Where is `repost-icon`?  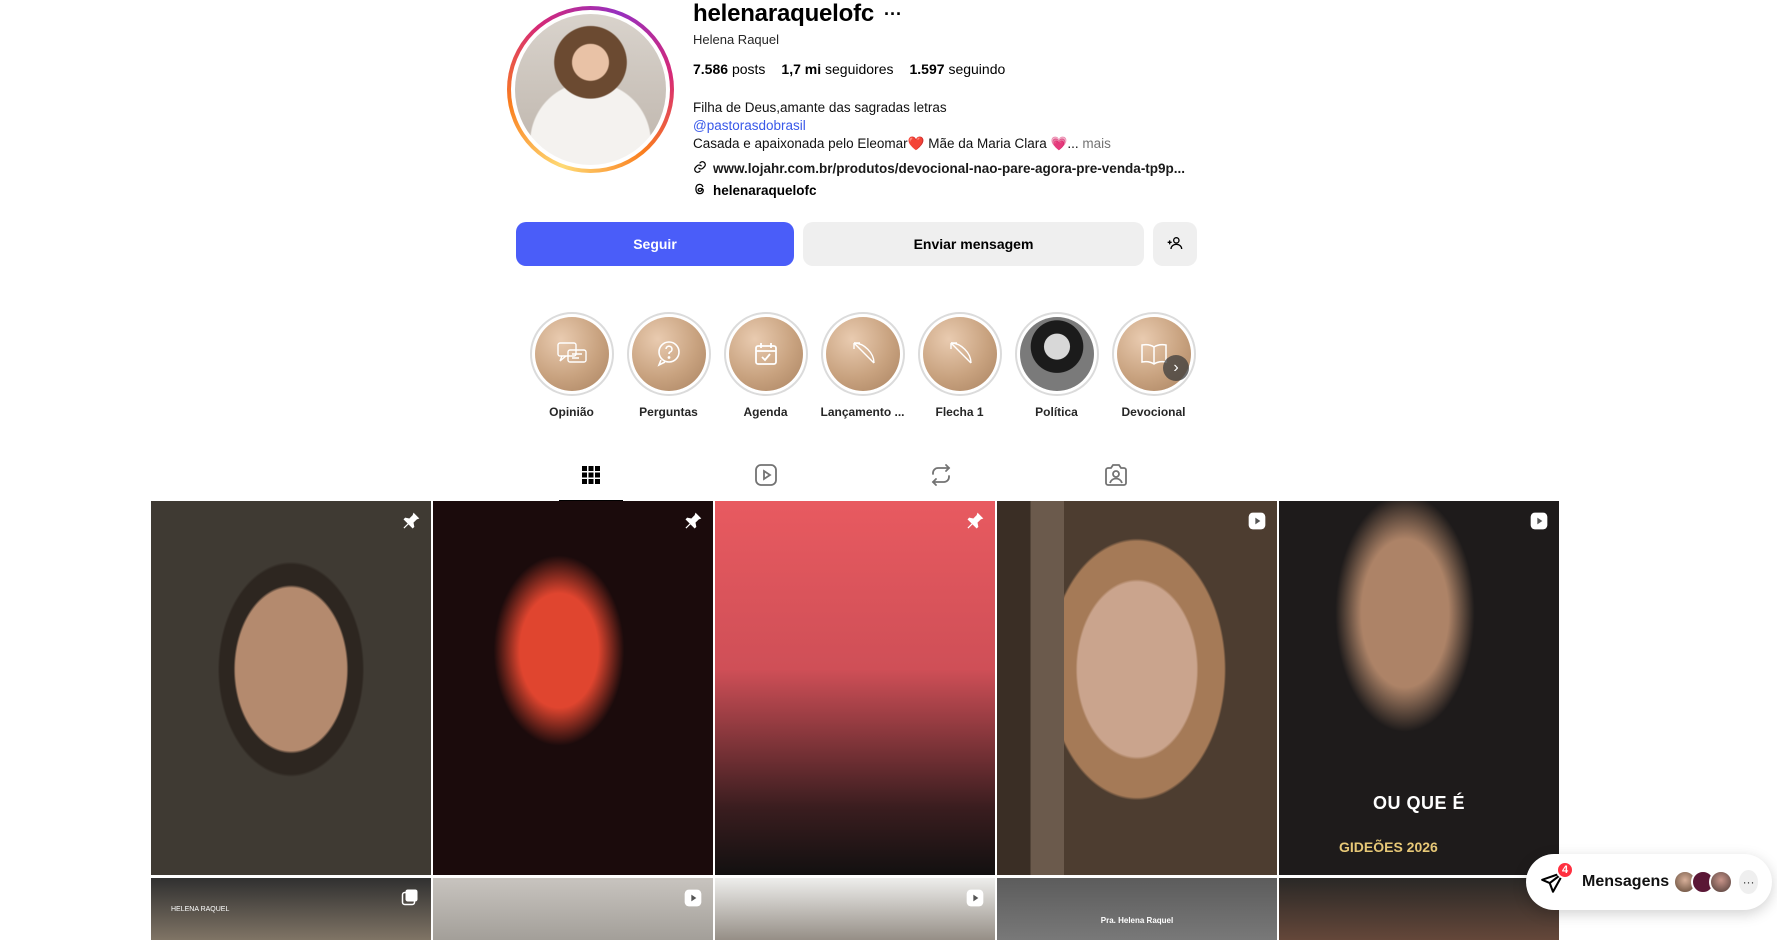
repost-icon is located at coordinates (941, 477).